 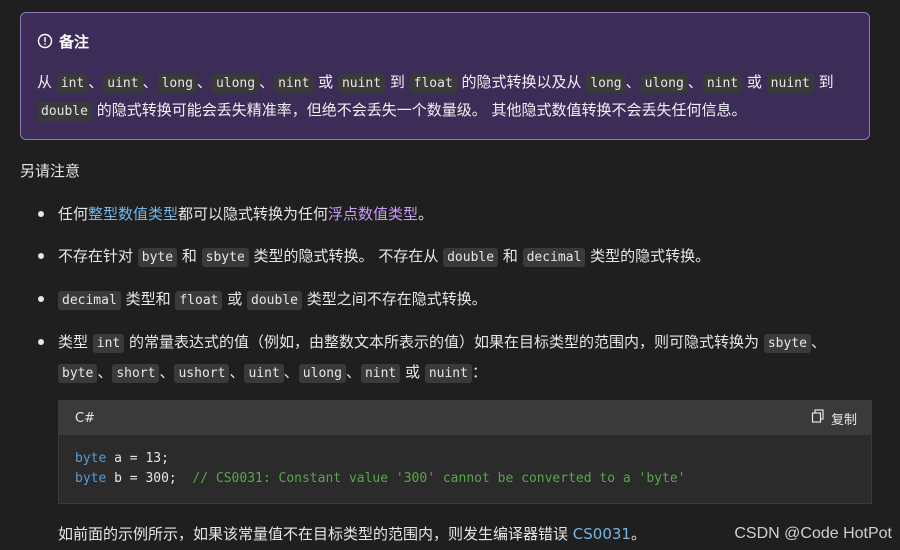 What do you see at coordinates (202, 373) in the screenshot?
I see `code-ushort: ushort` at bounding box center [202, 373].